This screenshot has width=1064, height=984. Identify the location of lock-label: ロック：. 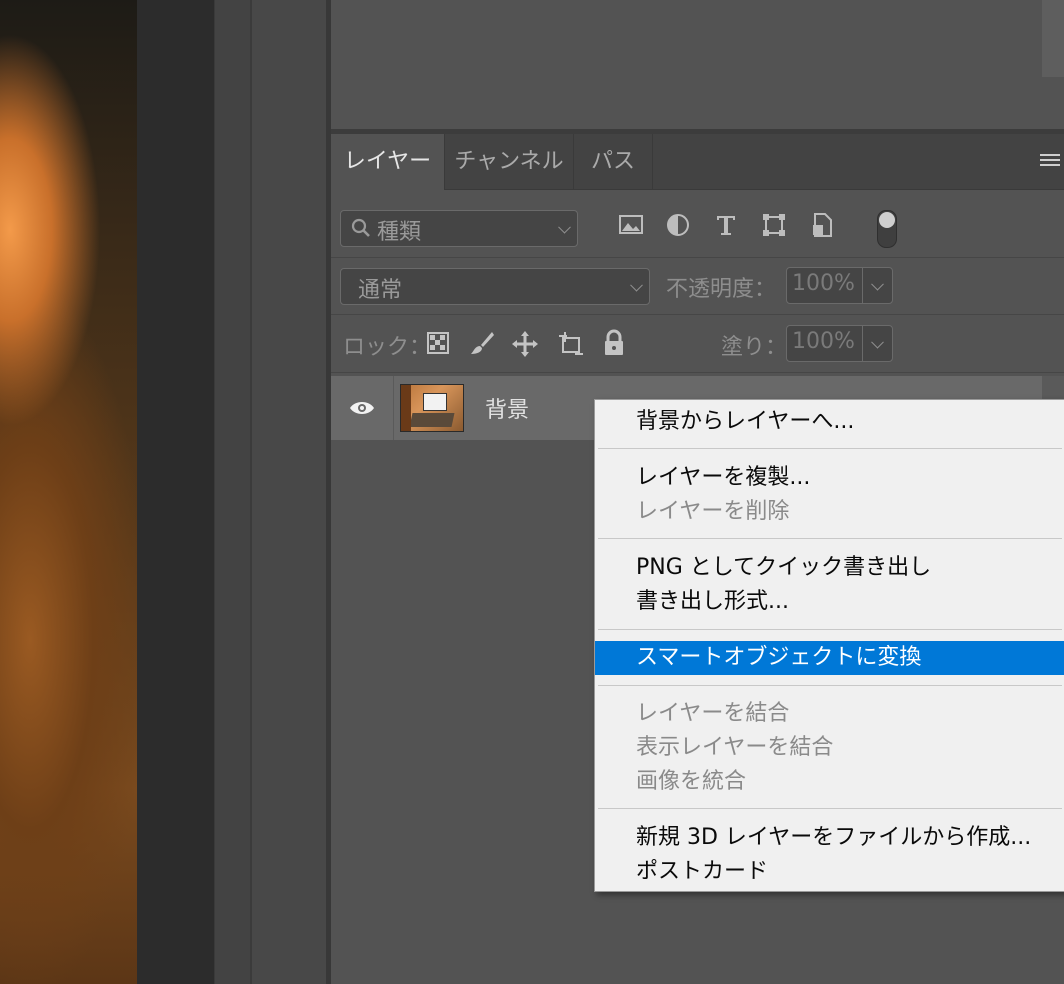
(387, 347).